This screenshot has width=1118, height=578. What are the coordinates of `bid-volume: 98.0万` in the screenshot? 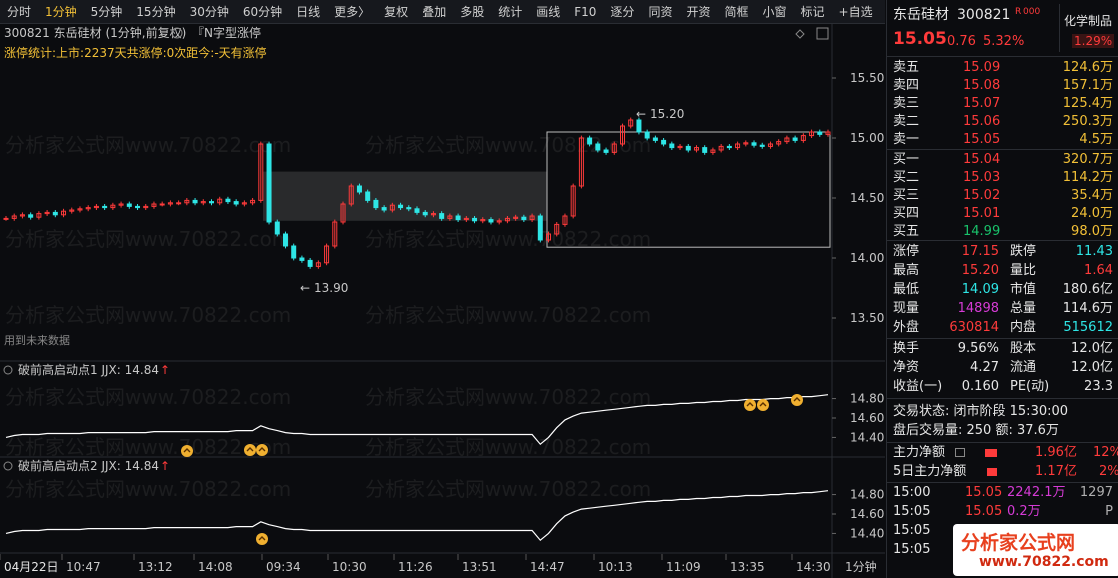 It's located at (1092, 231).